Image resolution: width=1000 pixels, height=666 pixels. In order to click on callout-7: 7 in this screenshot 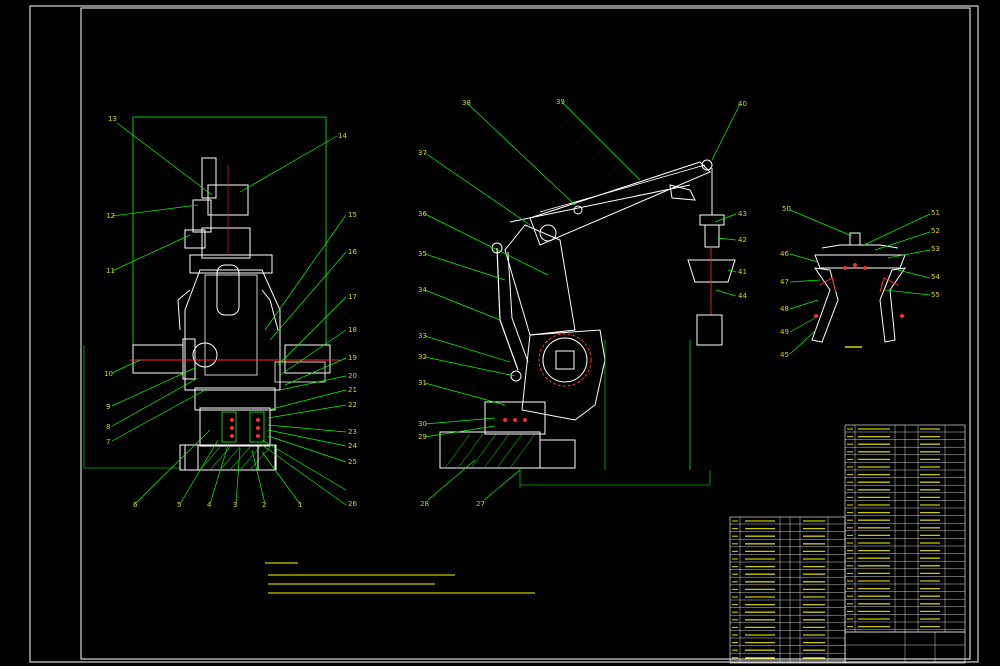, I will do `click(108, 442)`.